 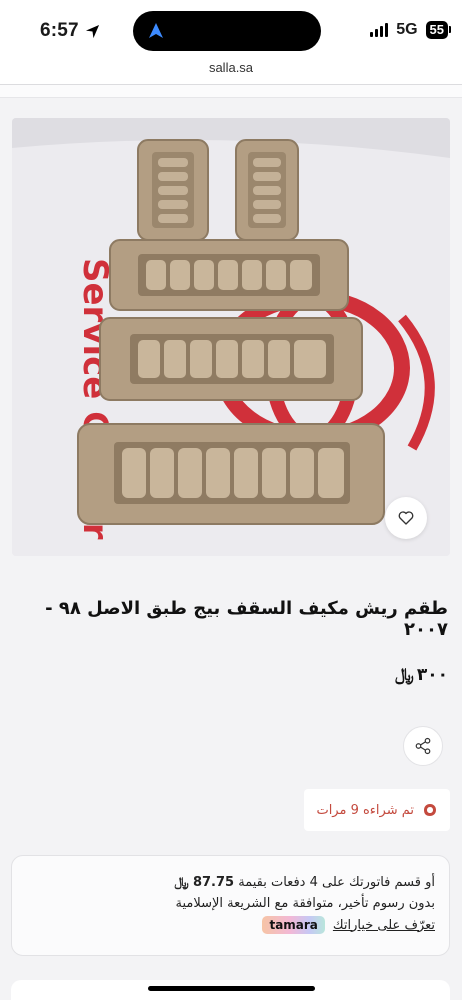 What do you see at coordinates (336, 882) in the screenshot?
I see `tamara-line1-prefix: أو قسم فاتورتك على 4 دفعات بقيمة` at bounding box center [336, 882].